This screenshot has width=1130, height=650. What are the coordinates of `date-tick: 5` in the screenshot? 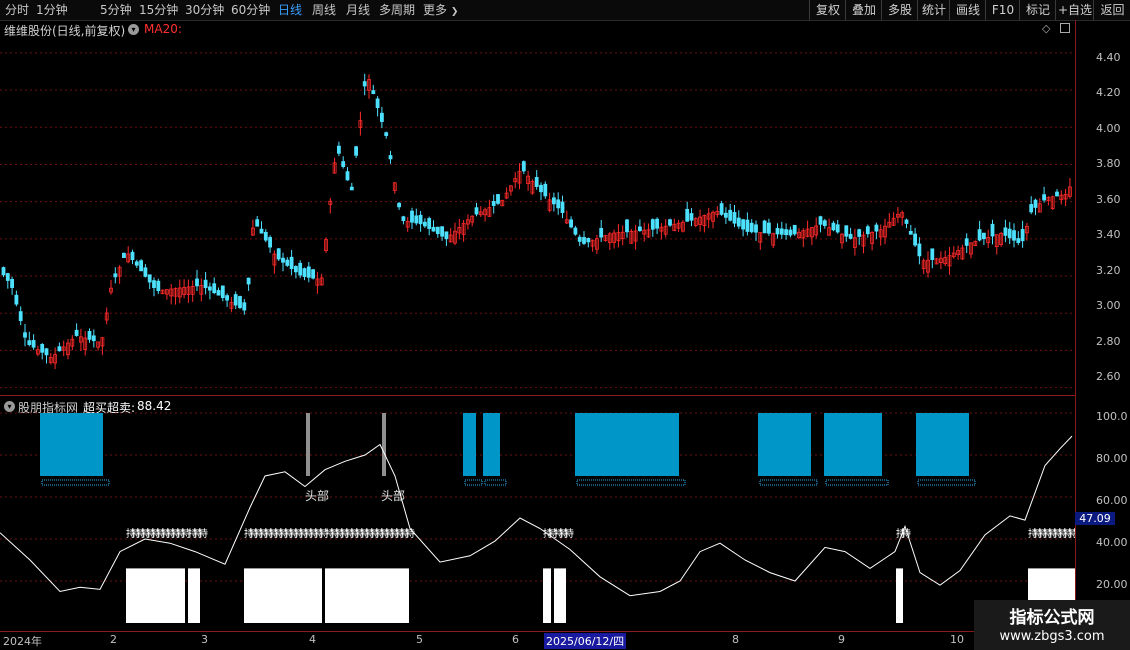 It's located at (419, 639).